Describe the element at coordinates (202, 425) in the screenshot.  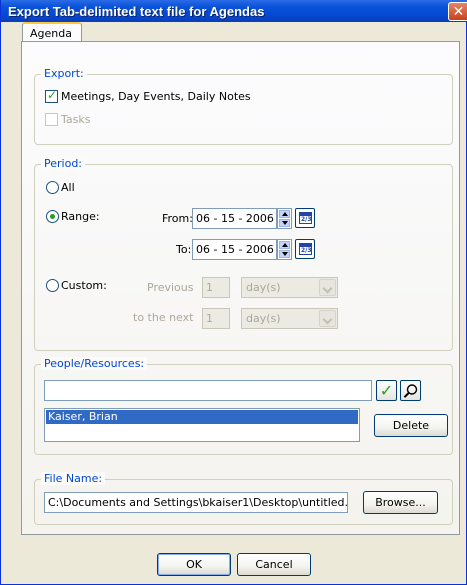
I see `people-list: Kaiser, Brian` at that location.